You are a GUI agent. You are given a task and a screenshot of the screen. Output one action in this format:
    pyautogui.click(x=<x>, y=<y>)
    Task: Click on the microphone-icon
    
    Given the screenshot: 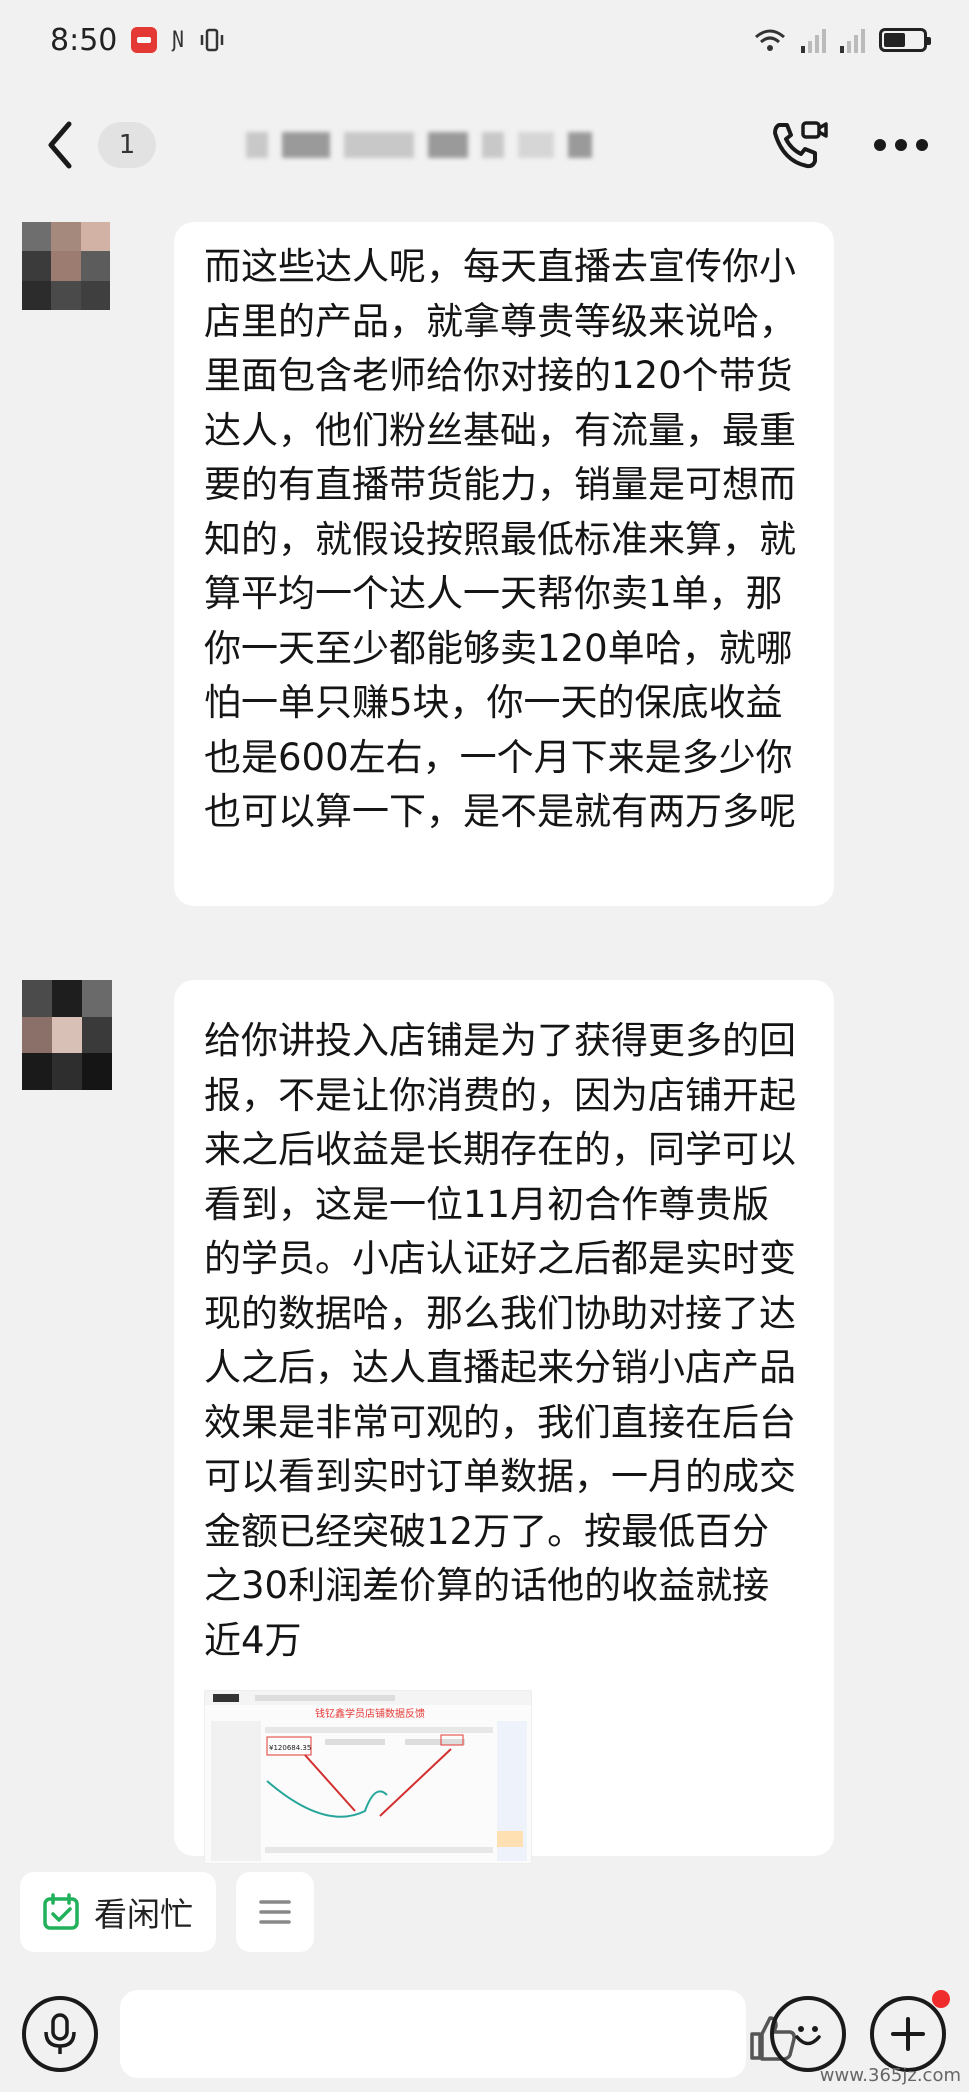 What is the action you would take?
    pyautogui.click(x=60, y=2033)
    